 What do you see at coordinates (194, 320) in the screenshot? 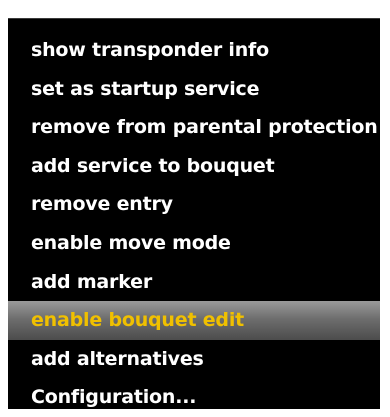
I see `menu-item-enable-bouquet-edit: enable bouquet edit` at bounding box center [194, 320].